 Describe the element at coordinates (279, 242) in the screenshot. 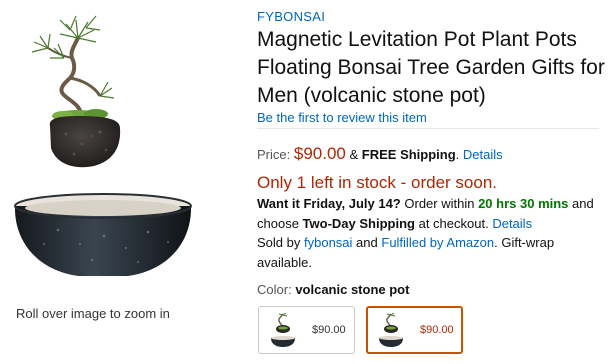

I see `sold-by-text: Sold by` at that location.